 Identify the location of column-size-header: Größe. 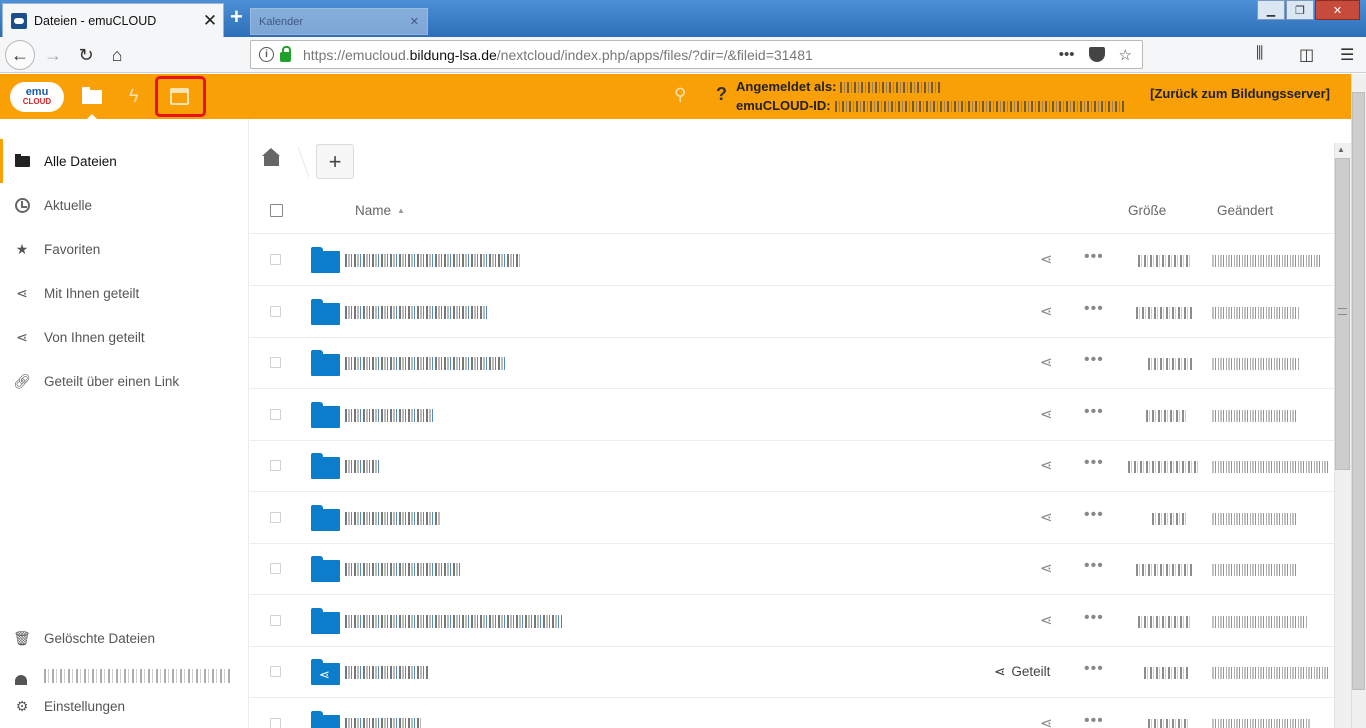
(1147, 210).